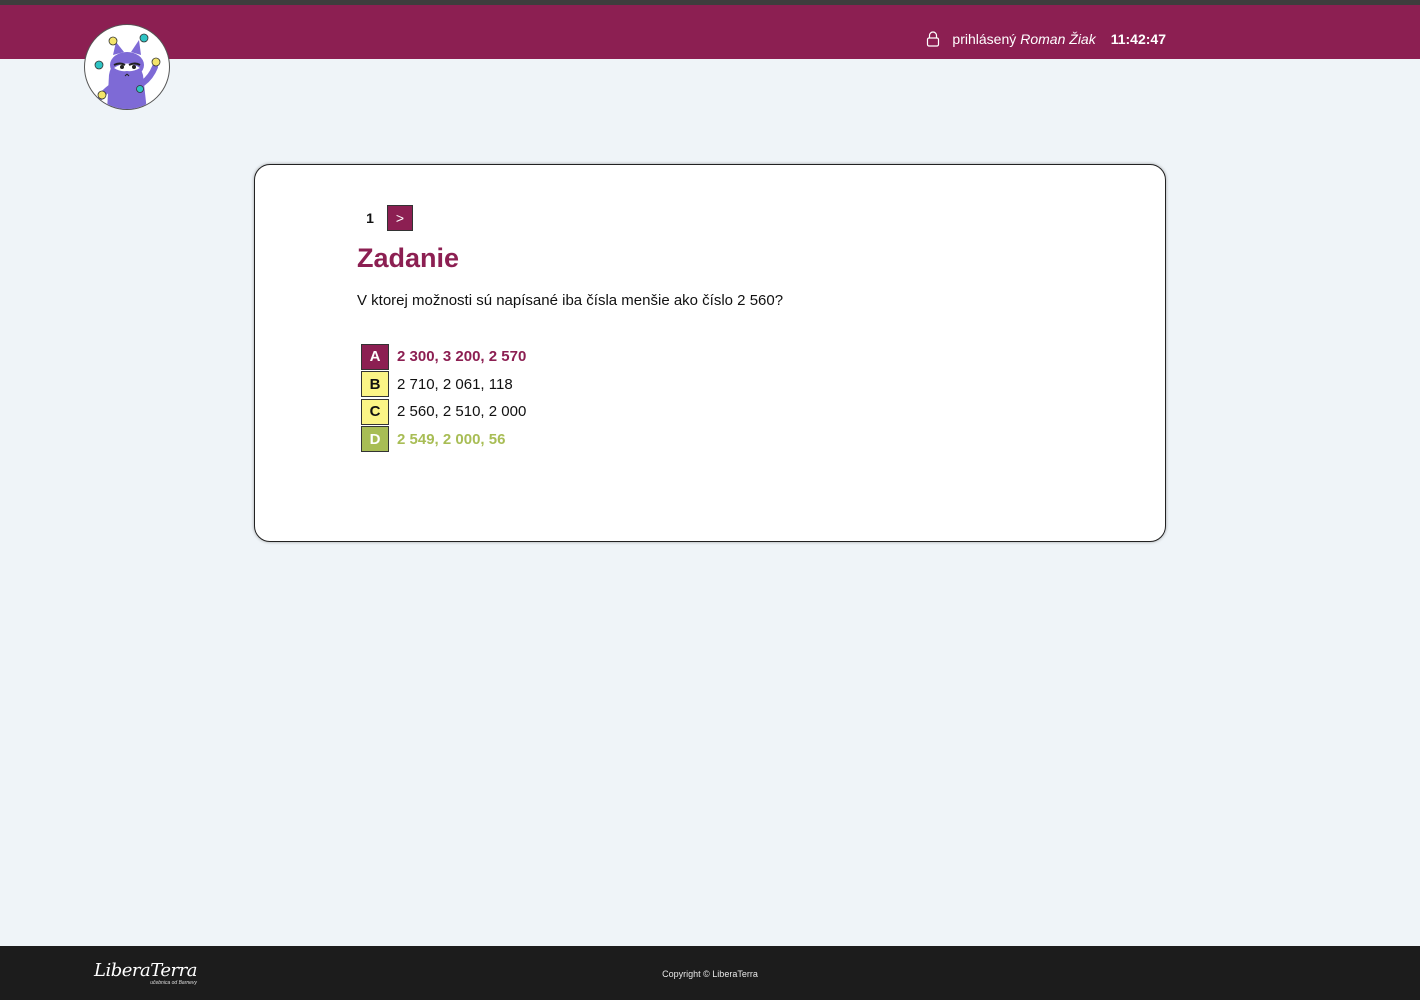 The height and width of the screenshot is (1000, 1420). What do you see at coordinates (451, 439) in the screenshot?
I see `option-text: 2 549, 2 000, 56` at bounding box center [451, 439].